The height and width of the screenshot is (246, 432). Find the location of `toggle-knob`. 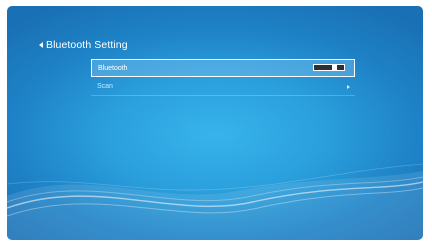

toggle-knob is located at coordinates (334, 67).